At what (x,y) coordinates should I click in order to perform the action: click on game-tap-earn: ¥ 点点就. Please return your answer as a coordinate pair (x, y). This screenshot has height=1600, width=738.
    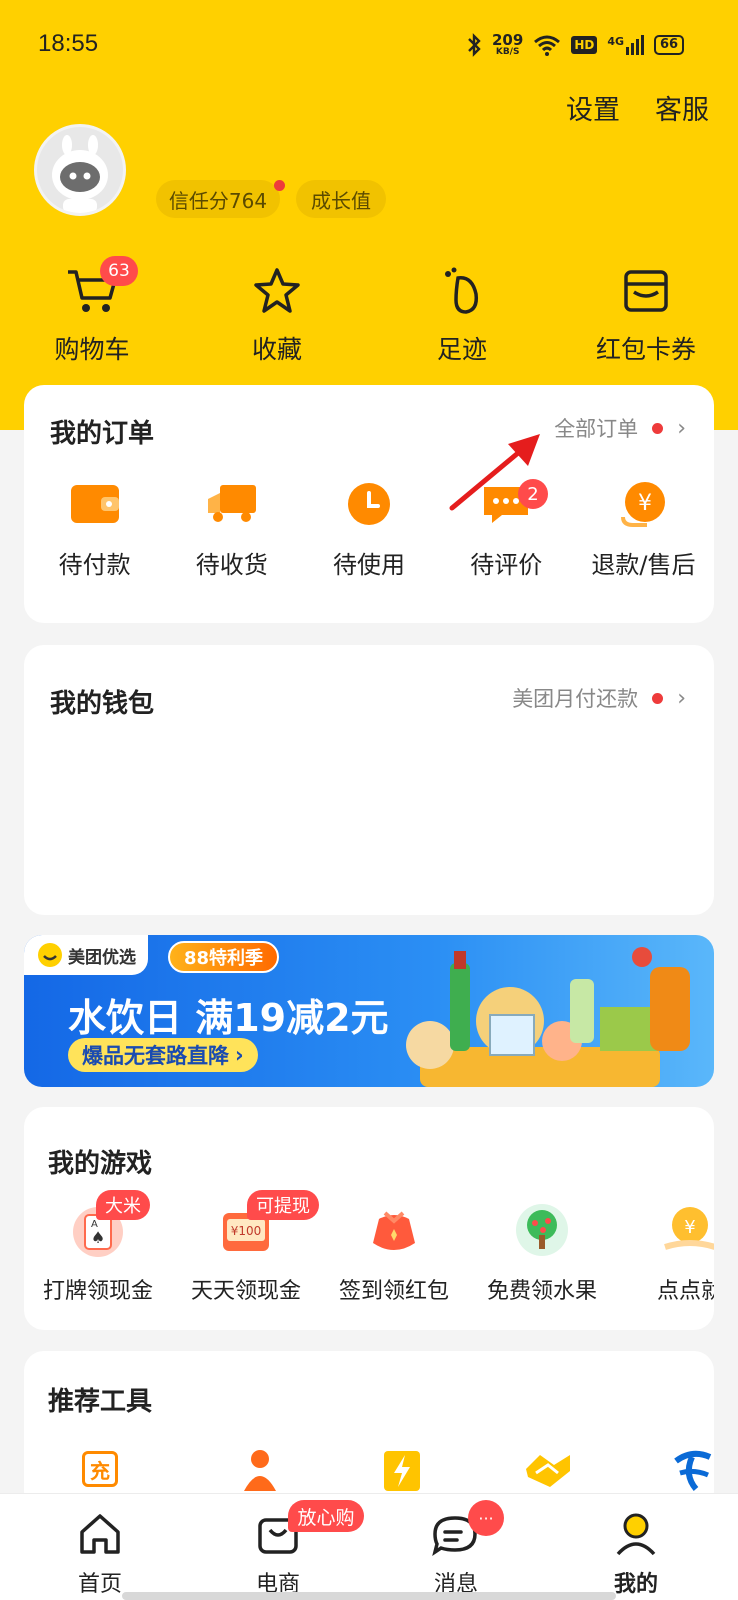
    Looking at the image, I should click on (665, 1254).